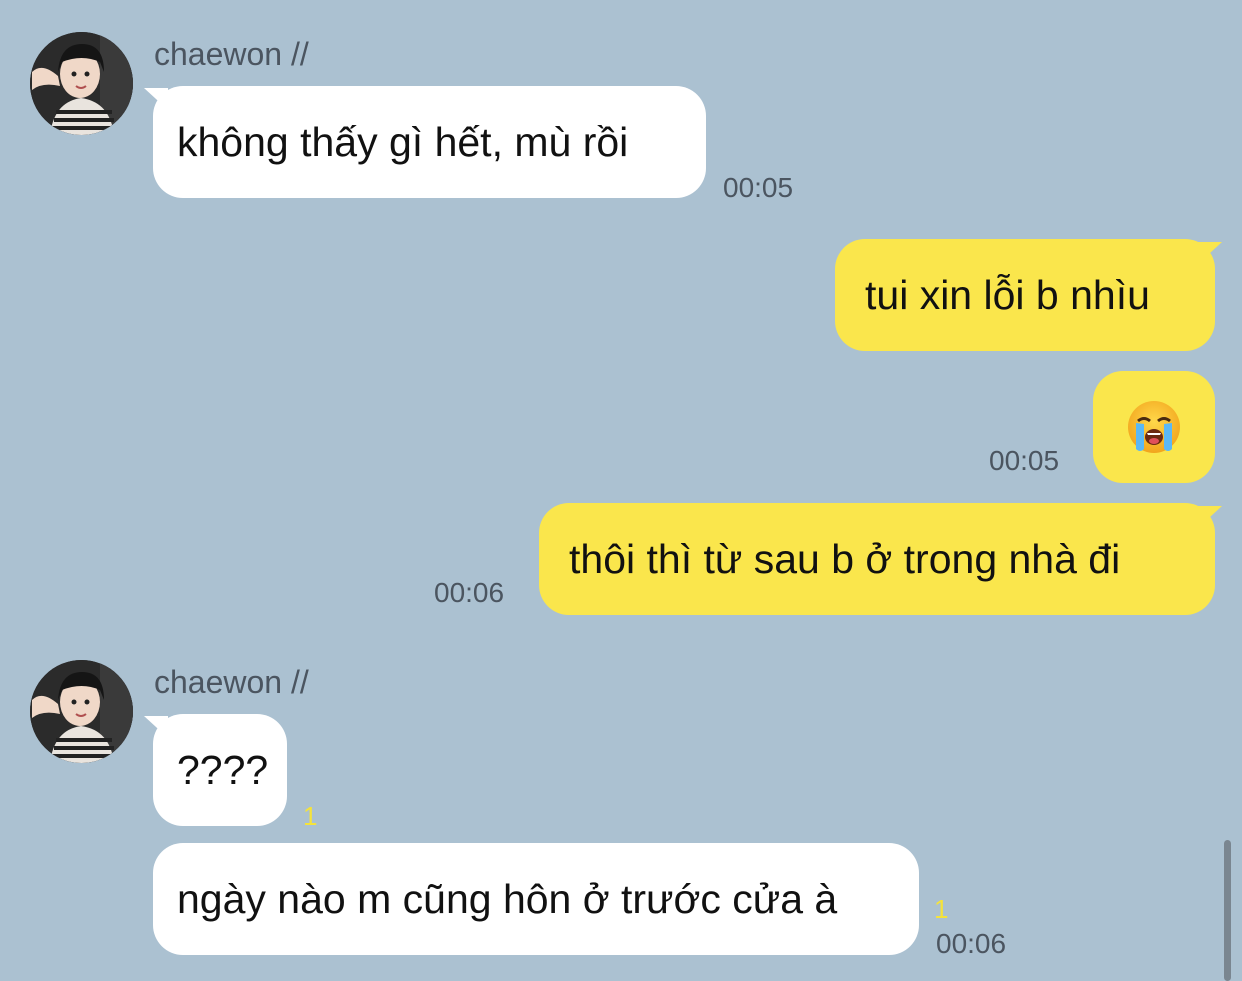 The width and height of the screenshot is (1242, 981). I want to click on scrollbar, so click(1227, 910).